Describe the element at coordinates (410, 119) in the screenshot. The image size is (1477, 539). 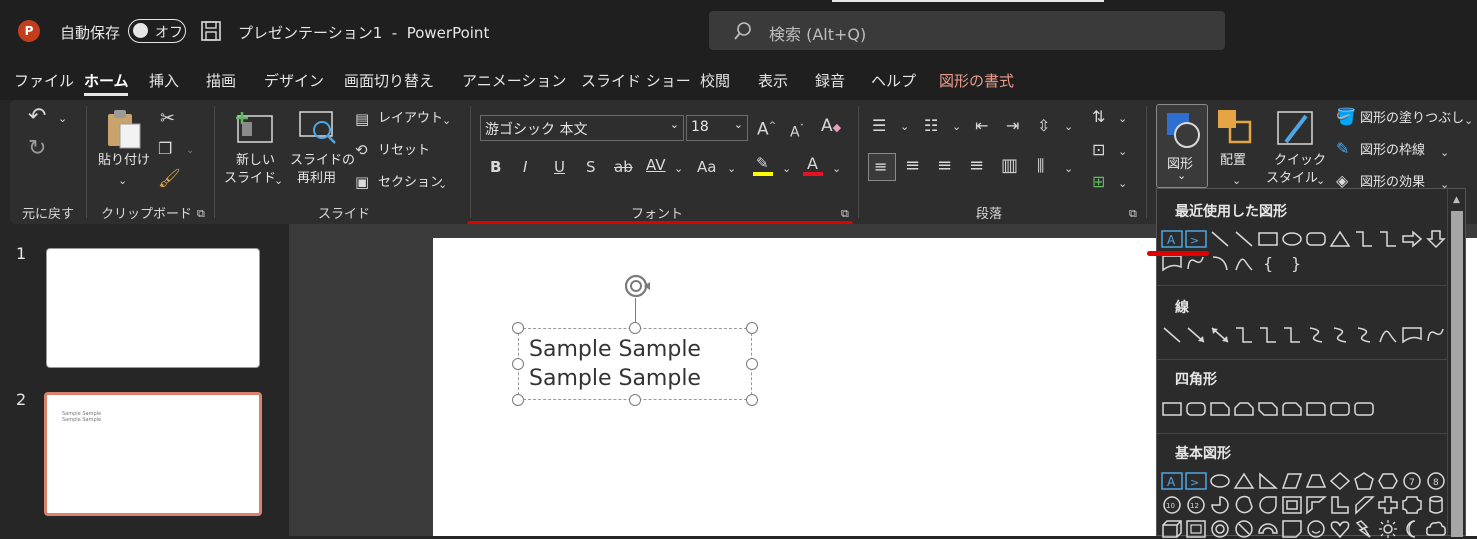
I see `layout-label: レイアウト` at that location.